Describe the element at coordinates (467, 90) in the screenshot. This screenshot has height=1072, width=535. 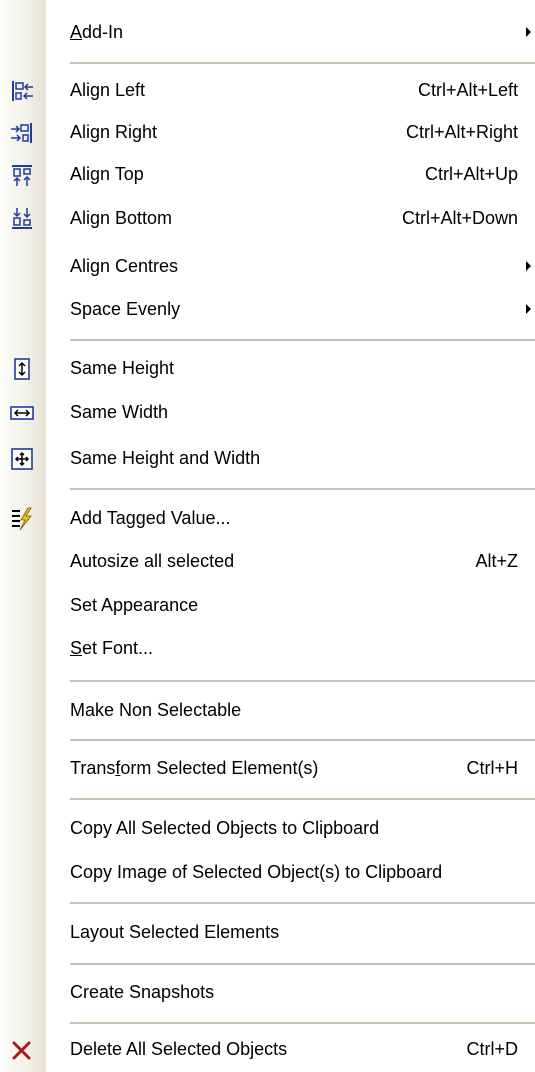
I see `menu-item-shortcut: Ctrl+Alt+Left` at that location.